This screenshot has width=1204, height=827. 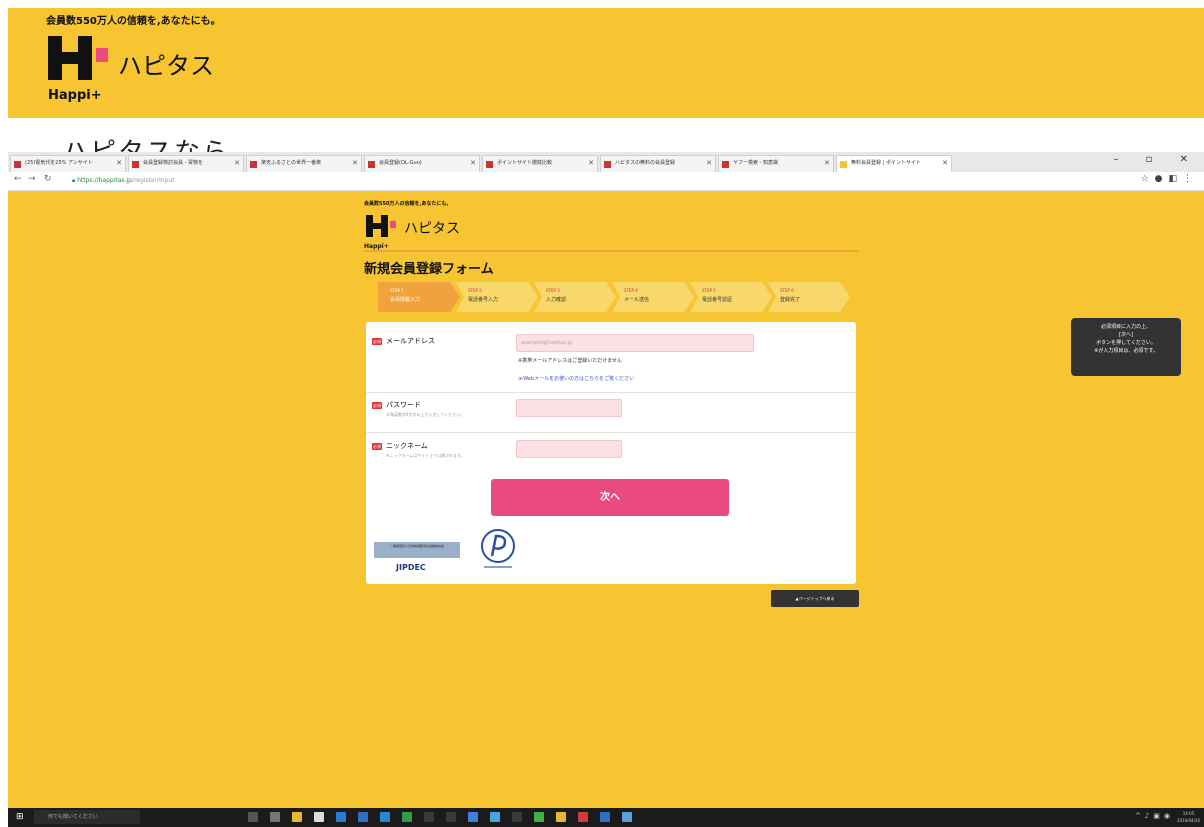 What do you see at coordinates (1125, 327) in the screenshot?
I see `tooltip-line: 必須項目に入力の上、` at bounding box center [1125, 327].